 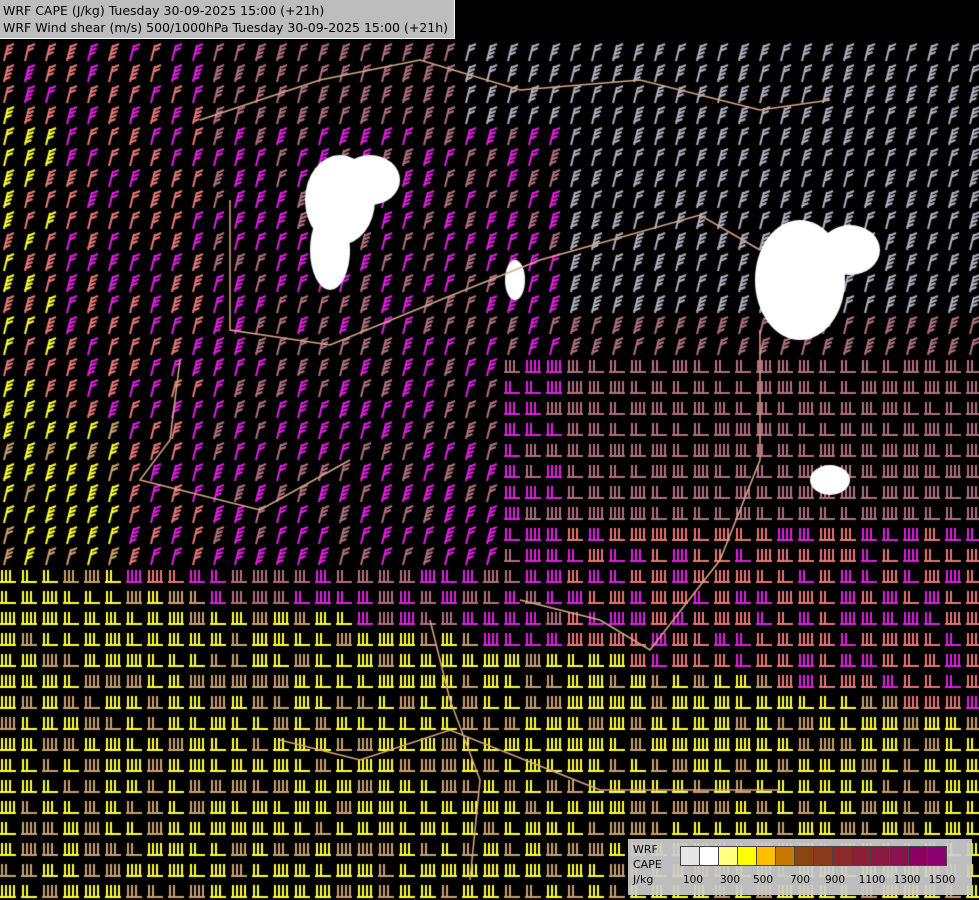 I want to click on legend-label-model: WRF, so click(x=645, y=849).